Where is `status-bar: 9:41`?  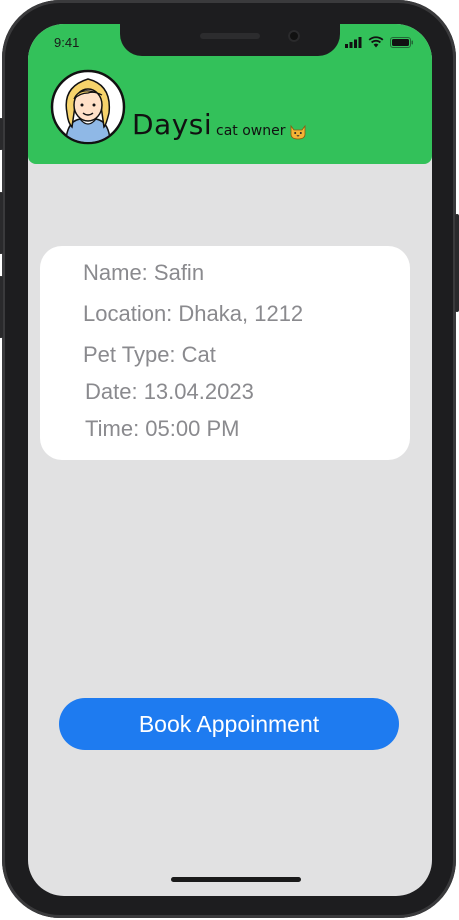 status-bar: 9:41 is located at coordinates (230, 41).